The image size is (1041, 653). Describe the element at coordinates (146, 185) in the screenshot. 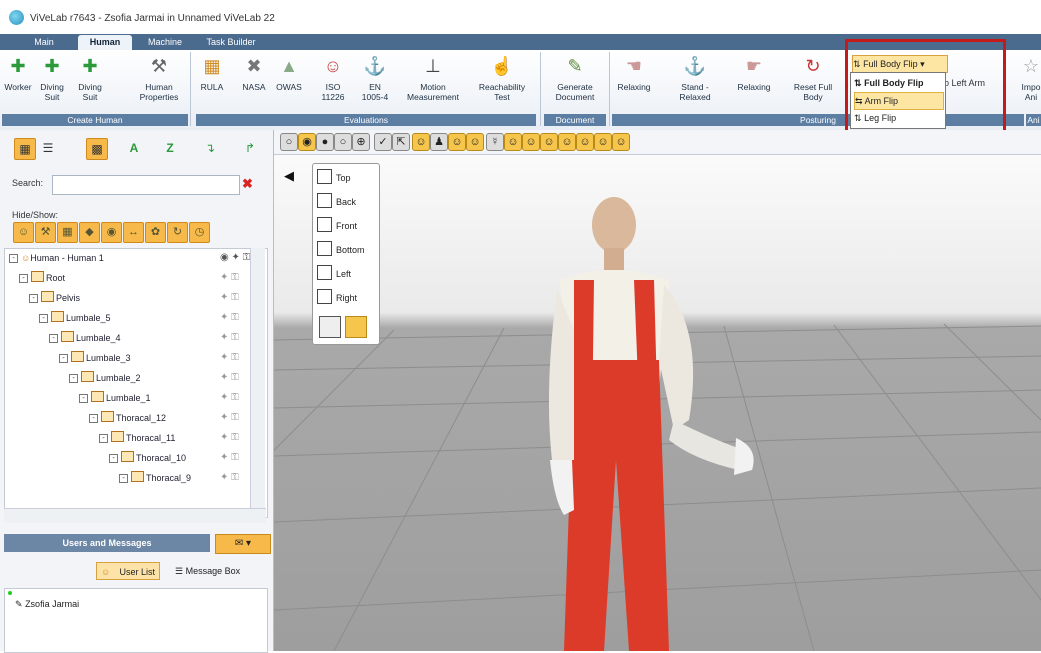

I see `search-input` at that location.